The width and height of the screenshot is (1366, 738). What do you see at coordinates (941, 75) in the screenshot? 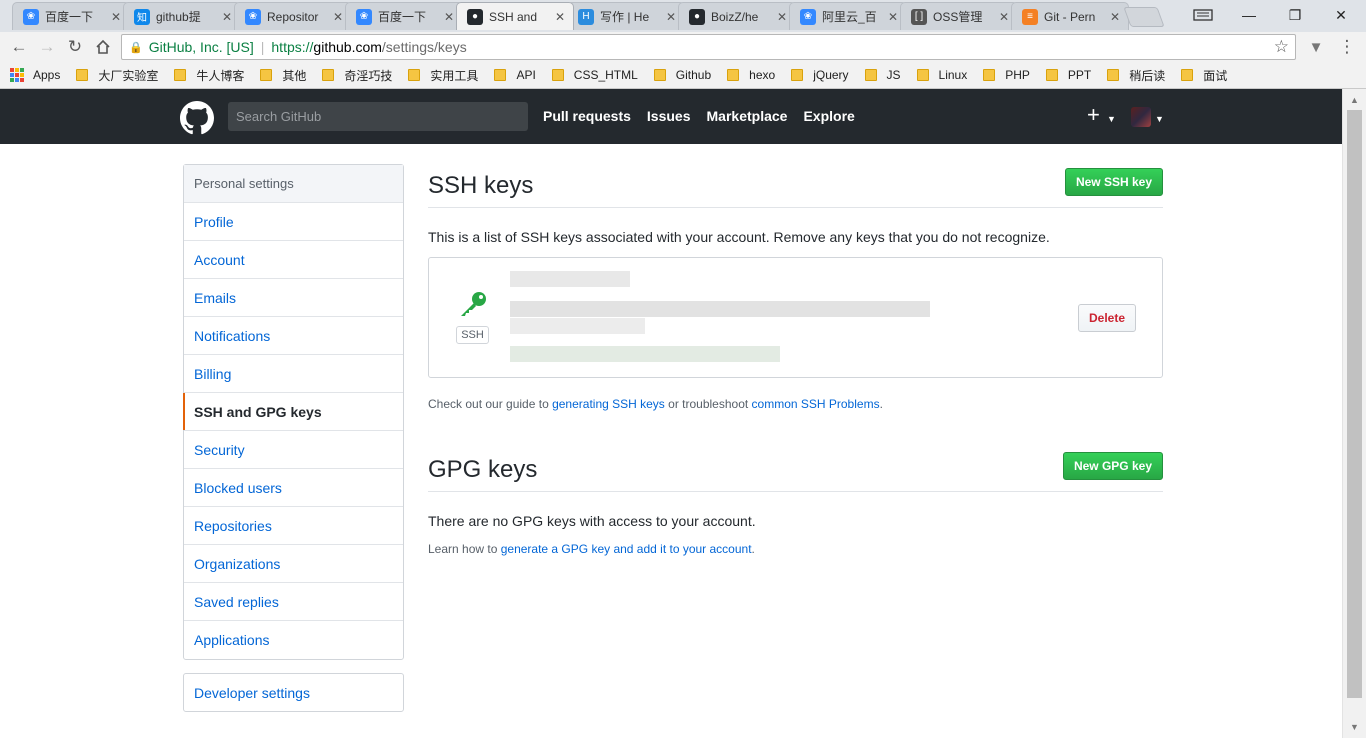
I see `bookmark-folder: Linux` at bounding box center [941, 75].